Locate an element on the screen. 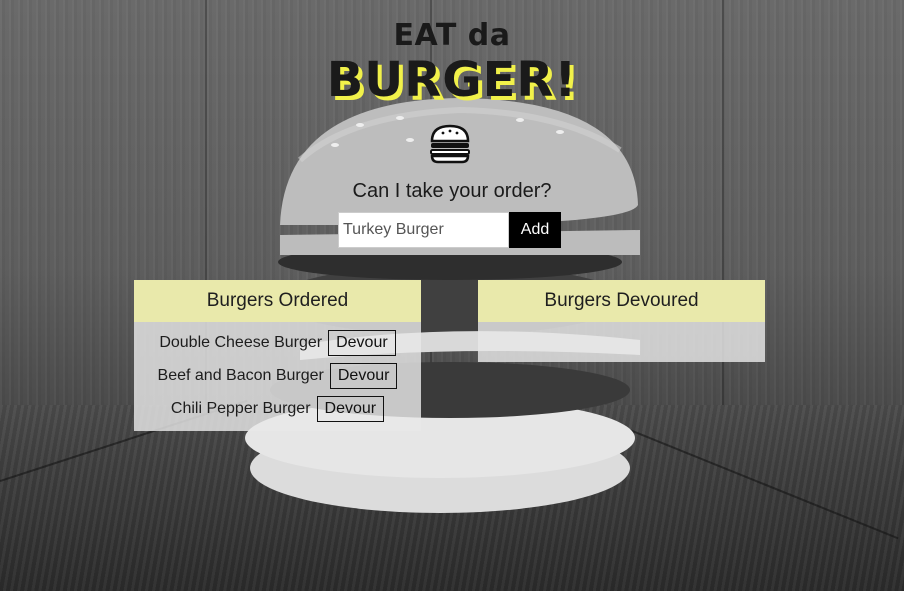 The height and width of the screenshot is (591, 904). burger-icon is located at coordinates (450, 144).